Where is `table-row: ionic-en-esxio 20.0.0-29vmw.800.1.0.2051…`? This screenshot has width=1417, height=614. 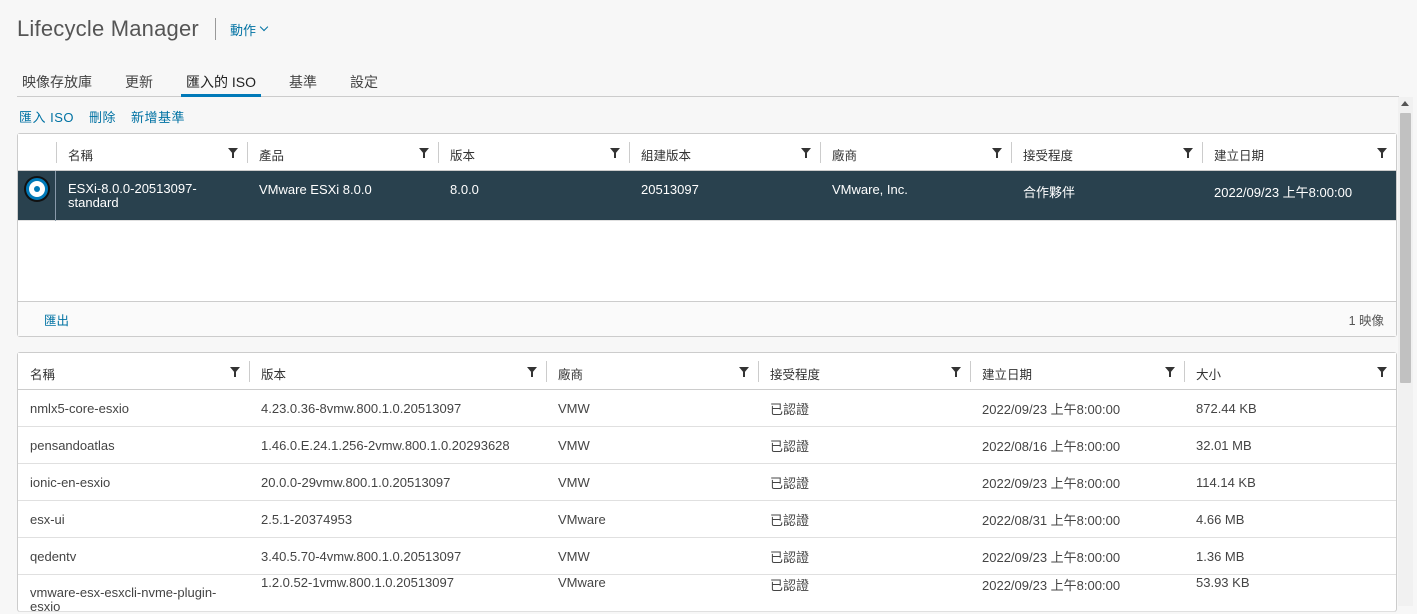
table-row: ionic-en-esxio 20.0.0-29vmw.800.1.0.2051… is located at coordinates (707, 482).